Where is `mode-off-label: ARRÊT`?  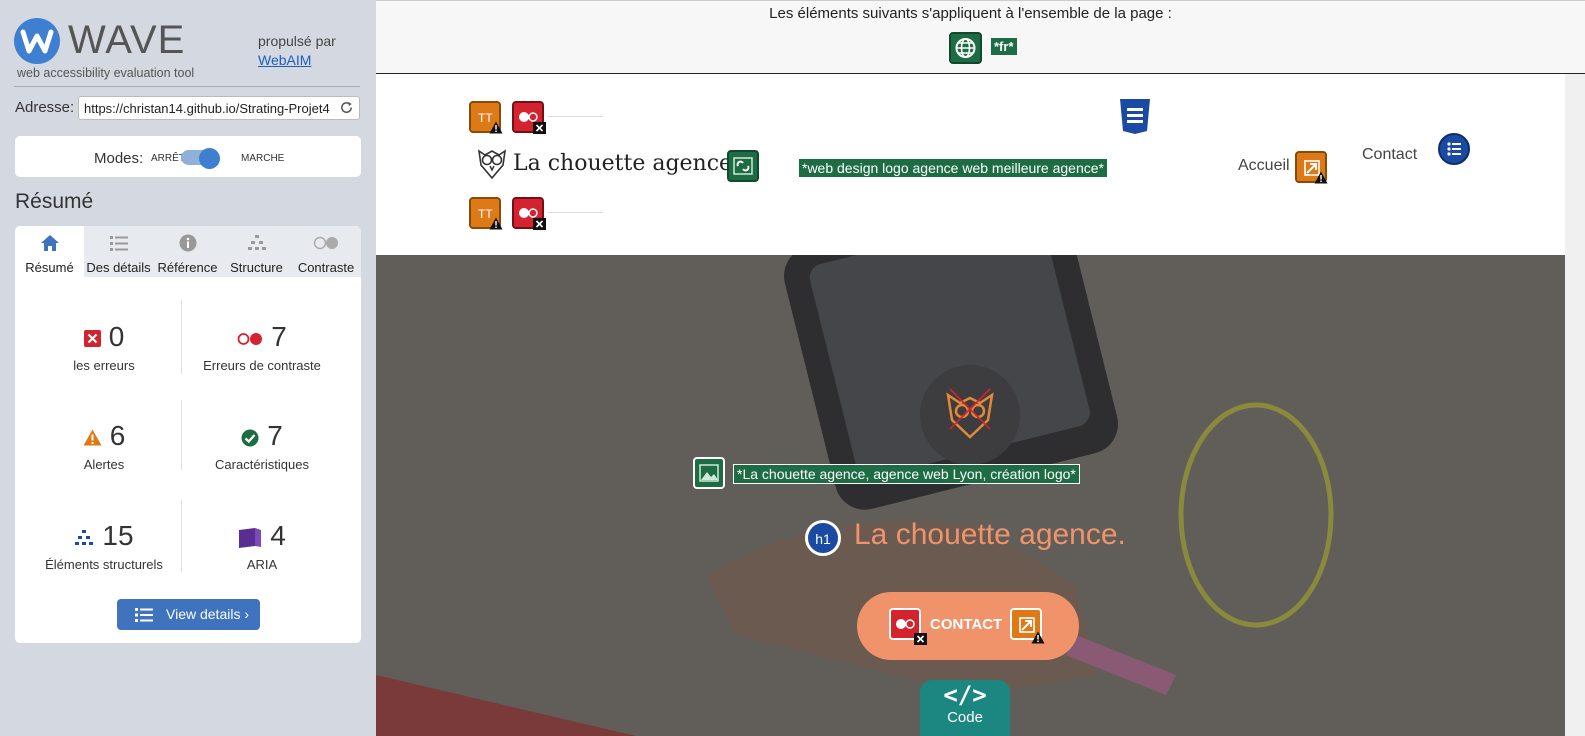
mode-off-label: ARRÊT is located at coordinates (168, 158).